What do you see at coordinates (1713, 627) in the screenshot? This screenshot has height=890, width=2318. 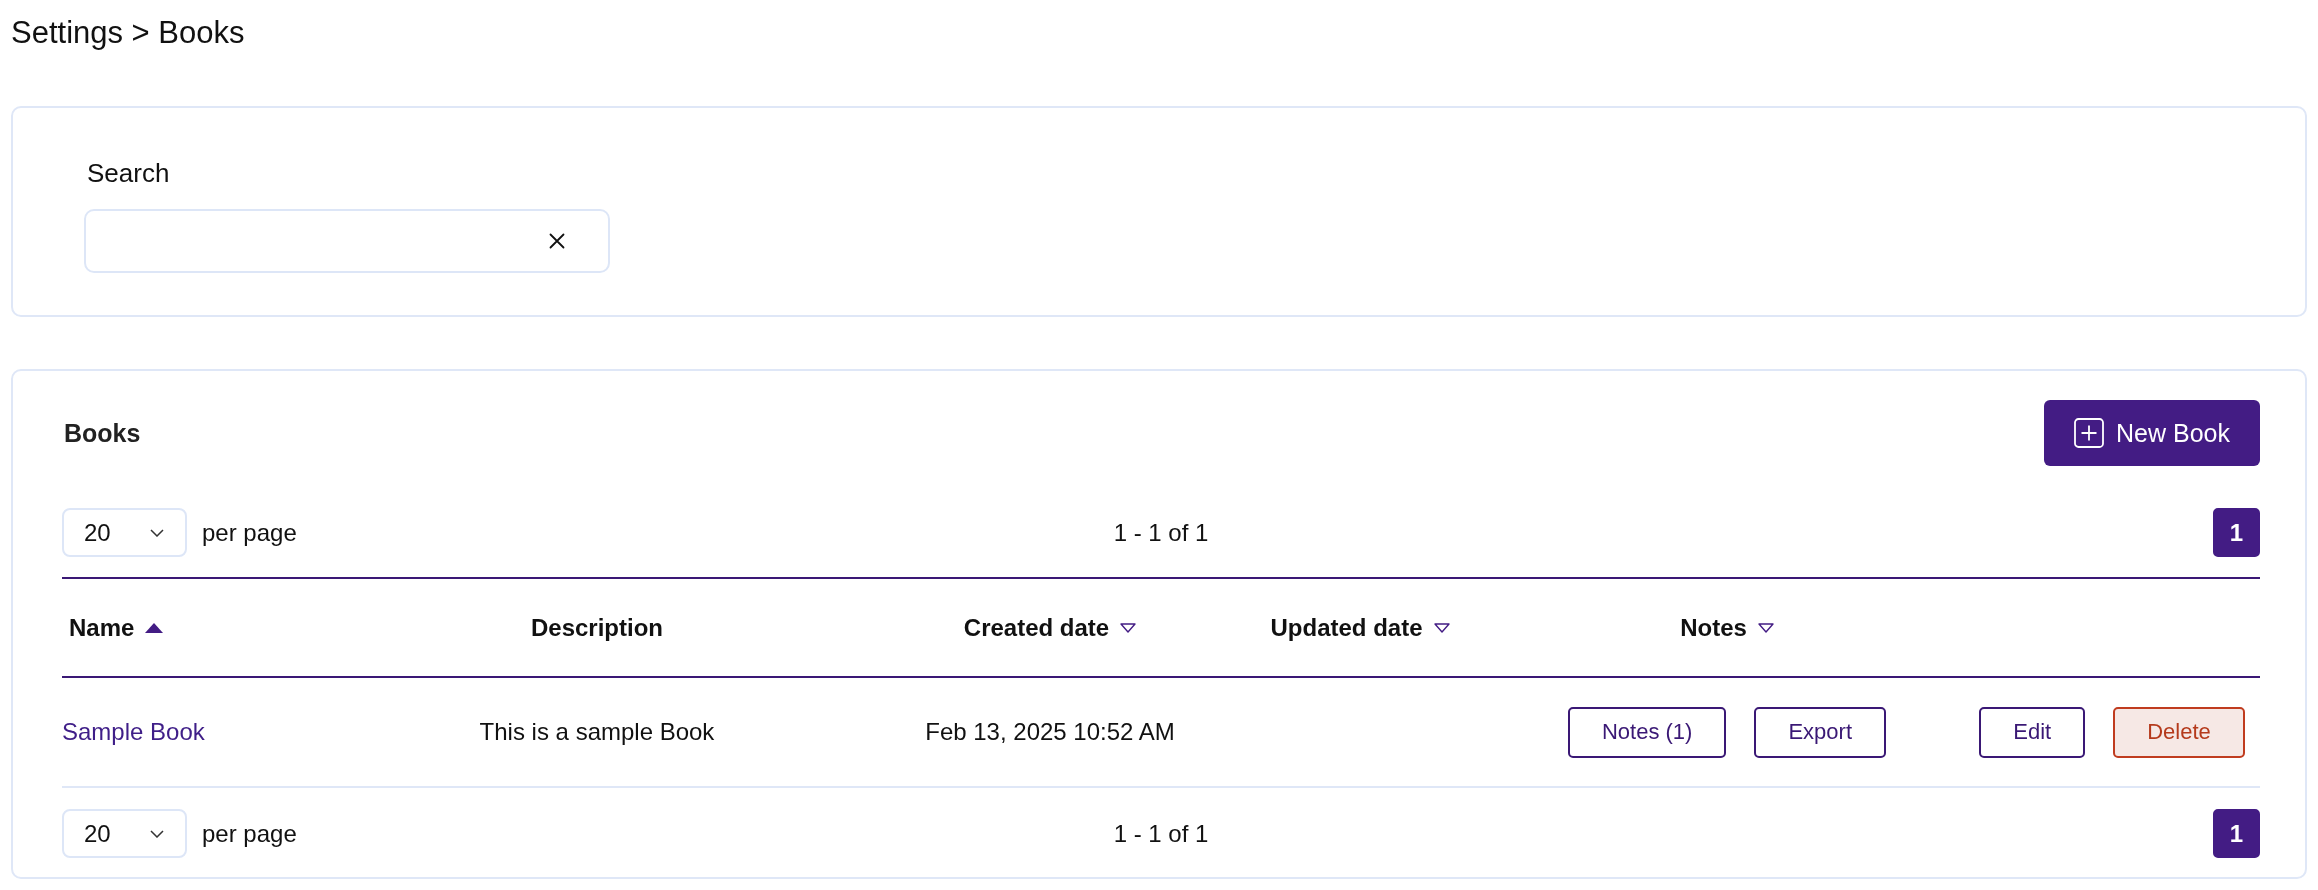 I see `column-header: Notes` at bounding box center [1713, 627].